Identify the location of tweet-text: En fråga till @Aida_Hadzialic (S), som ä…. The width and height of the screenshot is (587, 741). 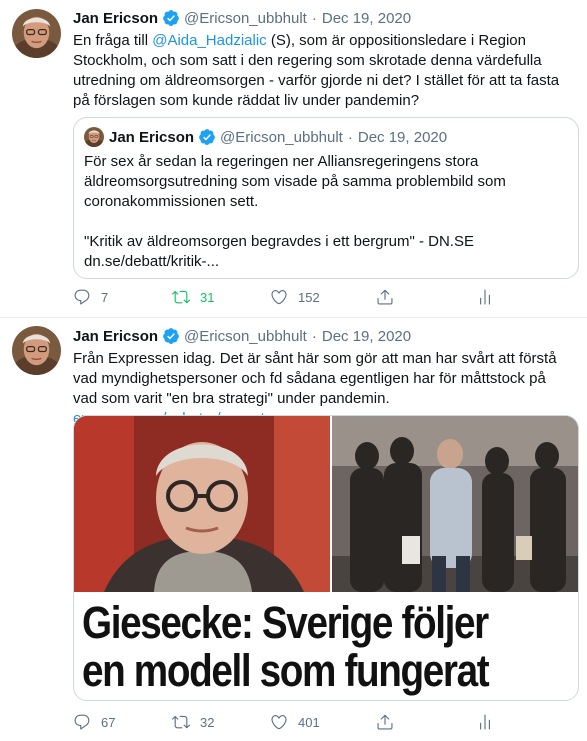
(323, 71).